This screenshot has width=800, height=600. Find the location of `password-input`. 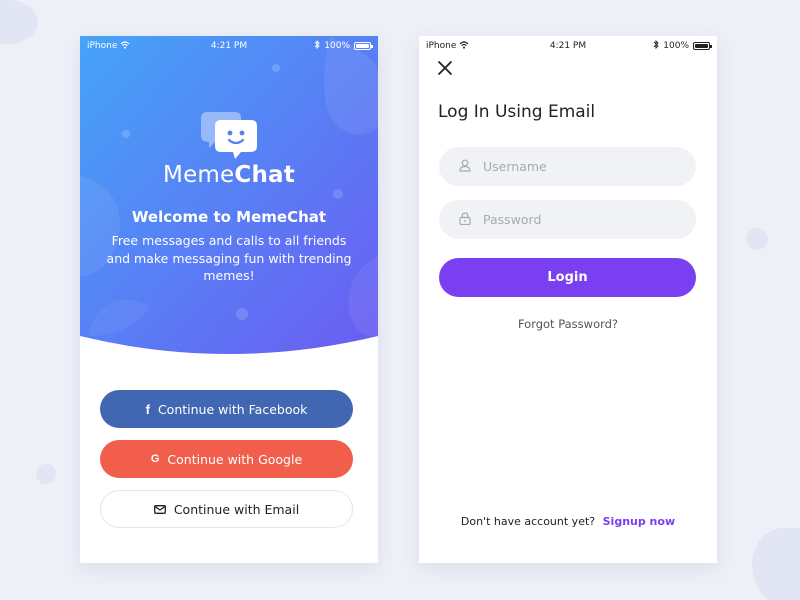

password-input is located at coordinates (578, 219).